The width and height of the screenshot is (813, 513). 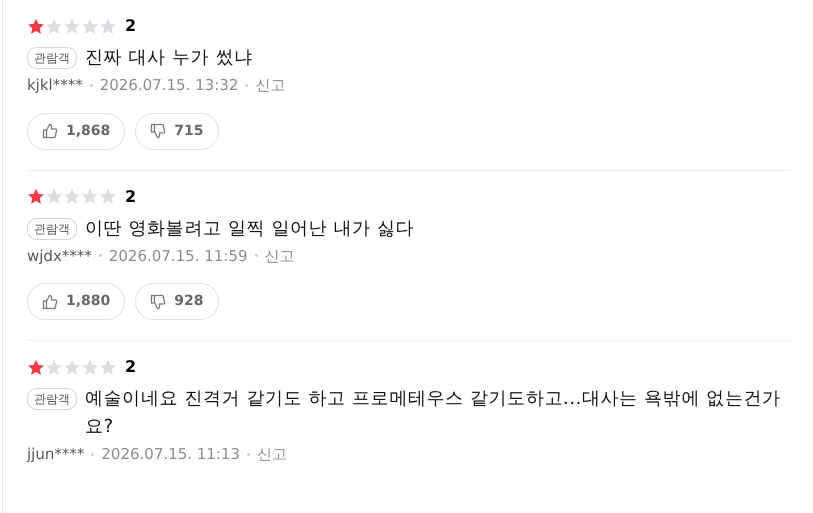 What do you see at coordinates (55, 454) in the screenshot?
I see `author-name: jjun****` at bounding box center [55, 454].